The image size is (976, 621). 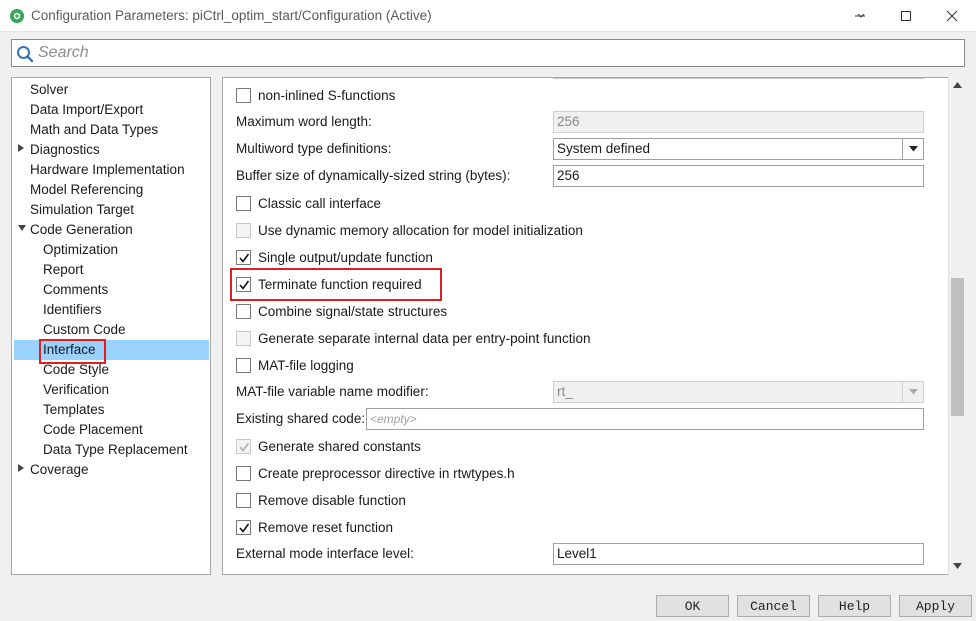 I want to click on tree-item-templates: Templates, so click(x=111, y=410).